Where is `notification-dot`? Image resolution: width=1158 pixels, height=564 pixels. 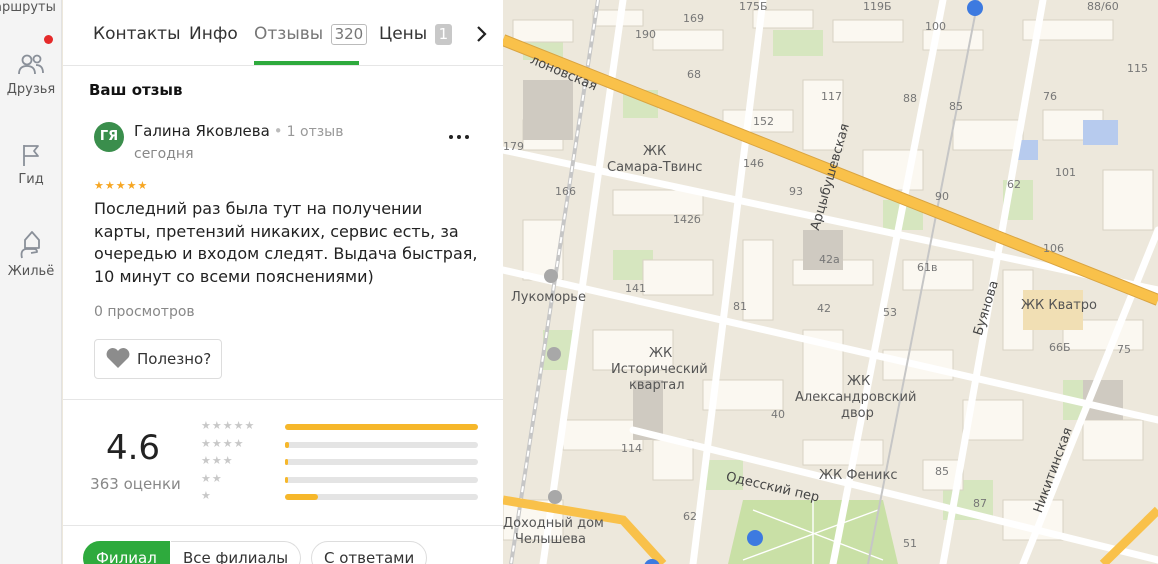 notification-dot is located at coordinates (48, 39).